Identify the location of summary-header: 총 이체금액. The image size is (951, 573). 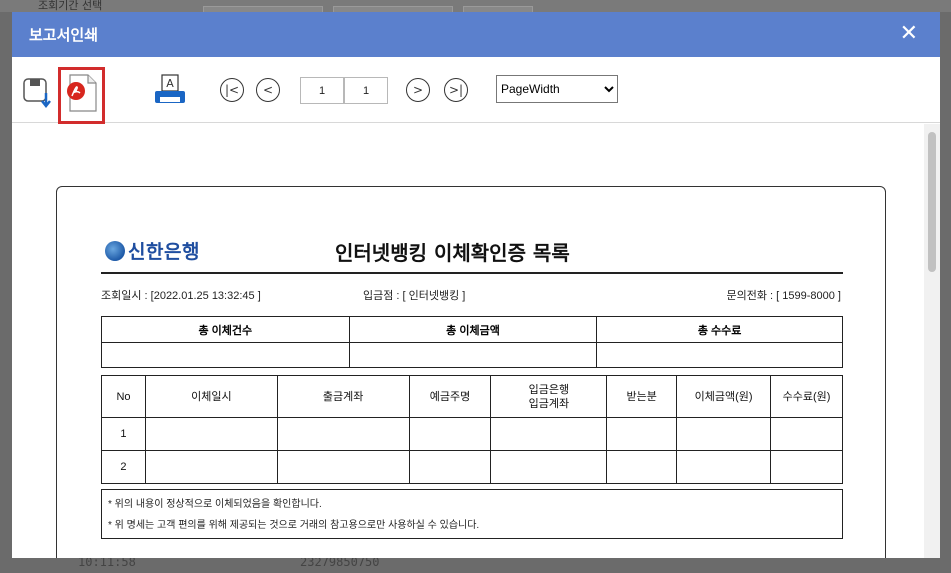
(473, 329).